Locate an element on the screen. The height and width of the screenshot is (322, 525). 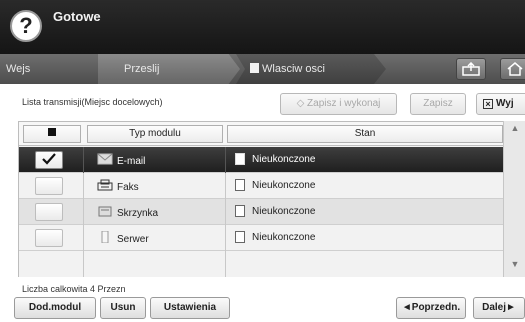
fax-icon is located at coordinates (105, 187).